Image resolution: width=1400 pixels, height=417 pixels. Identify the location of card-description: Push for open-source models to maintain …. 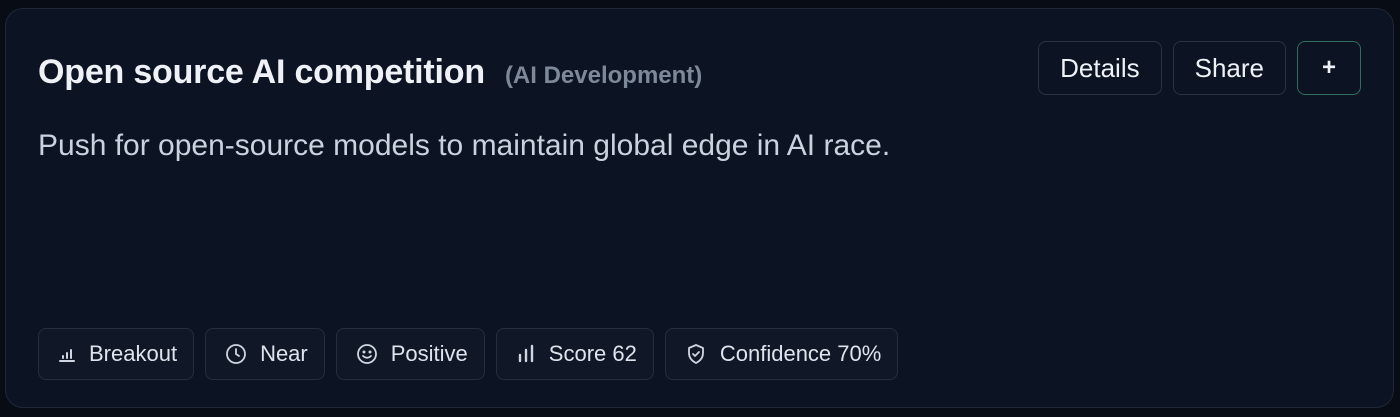
(464, 145).